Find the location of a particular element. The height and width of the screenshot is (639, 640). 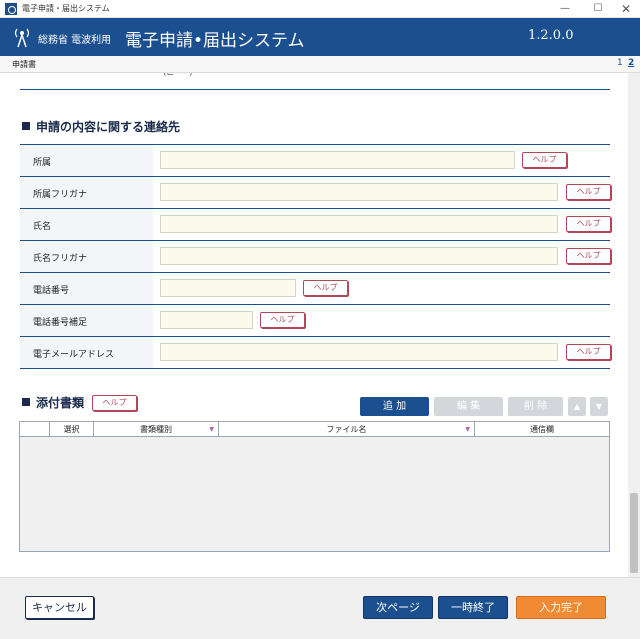

page-link-1: 1 is located at coordinates (620, 63).